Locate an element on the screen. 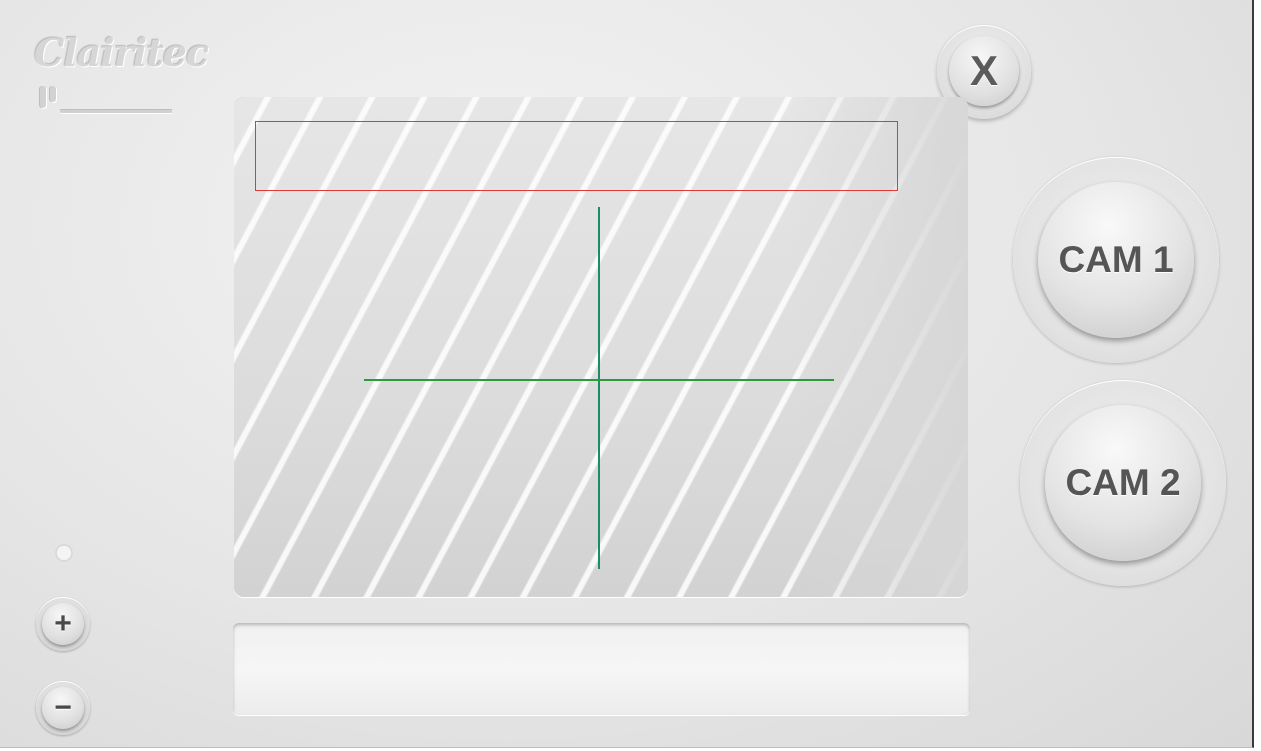 The width and height of the screenshot is (1261, 751). plus-icon: + is located at coordinates (63, 623).